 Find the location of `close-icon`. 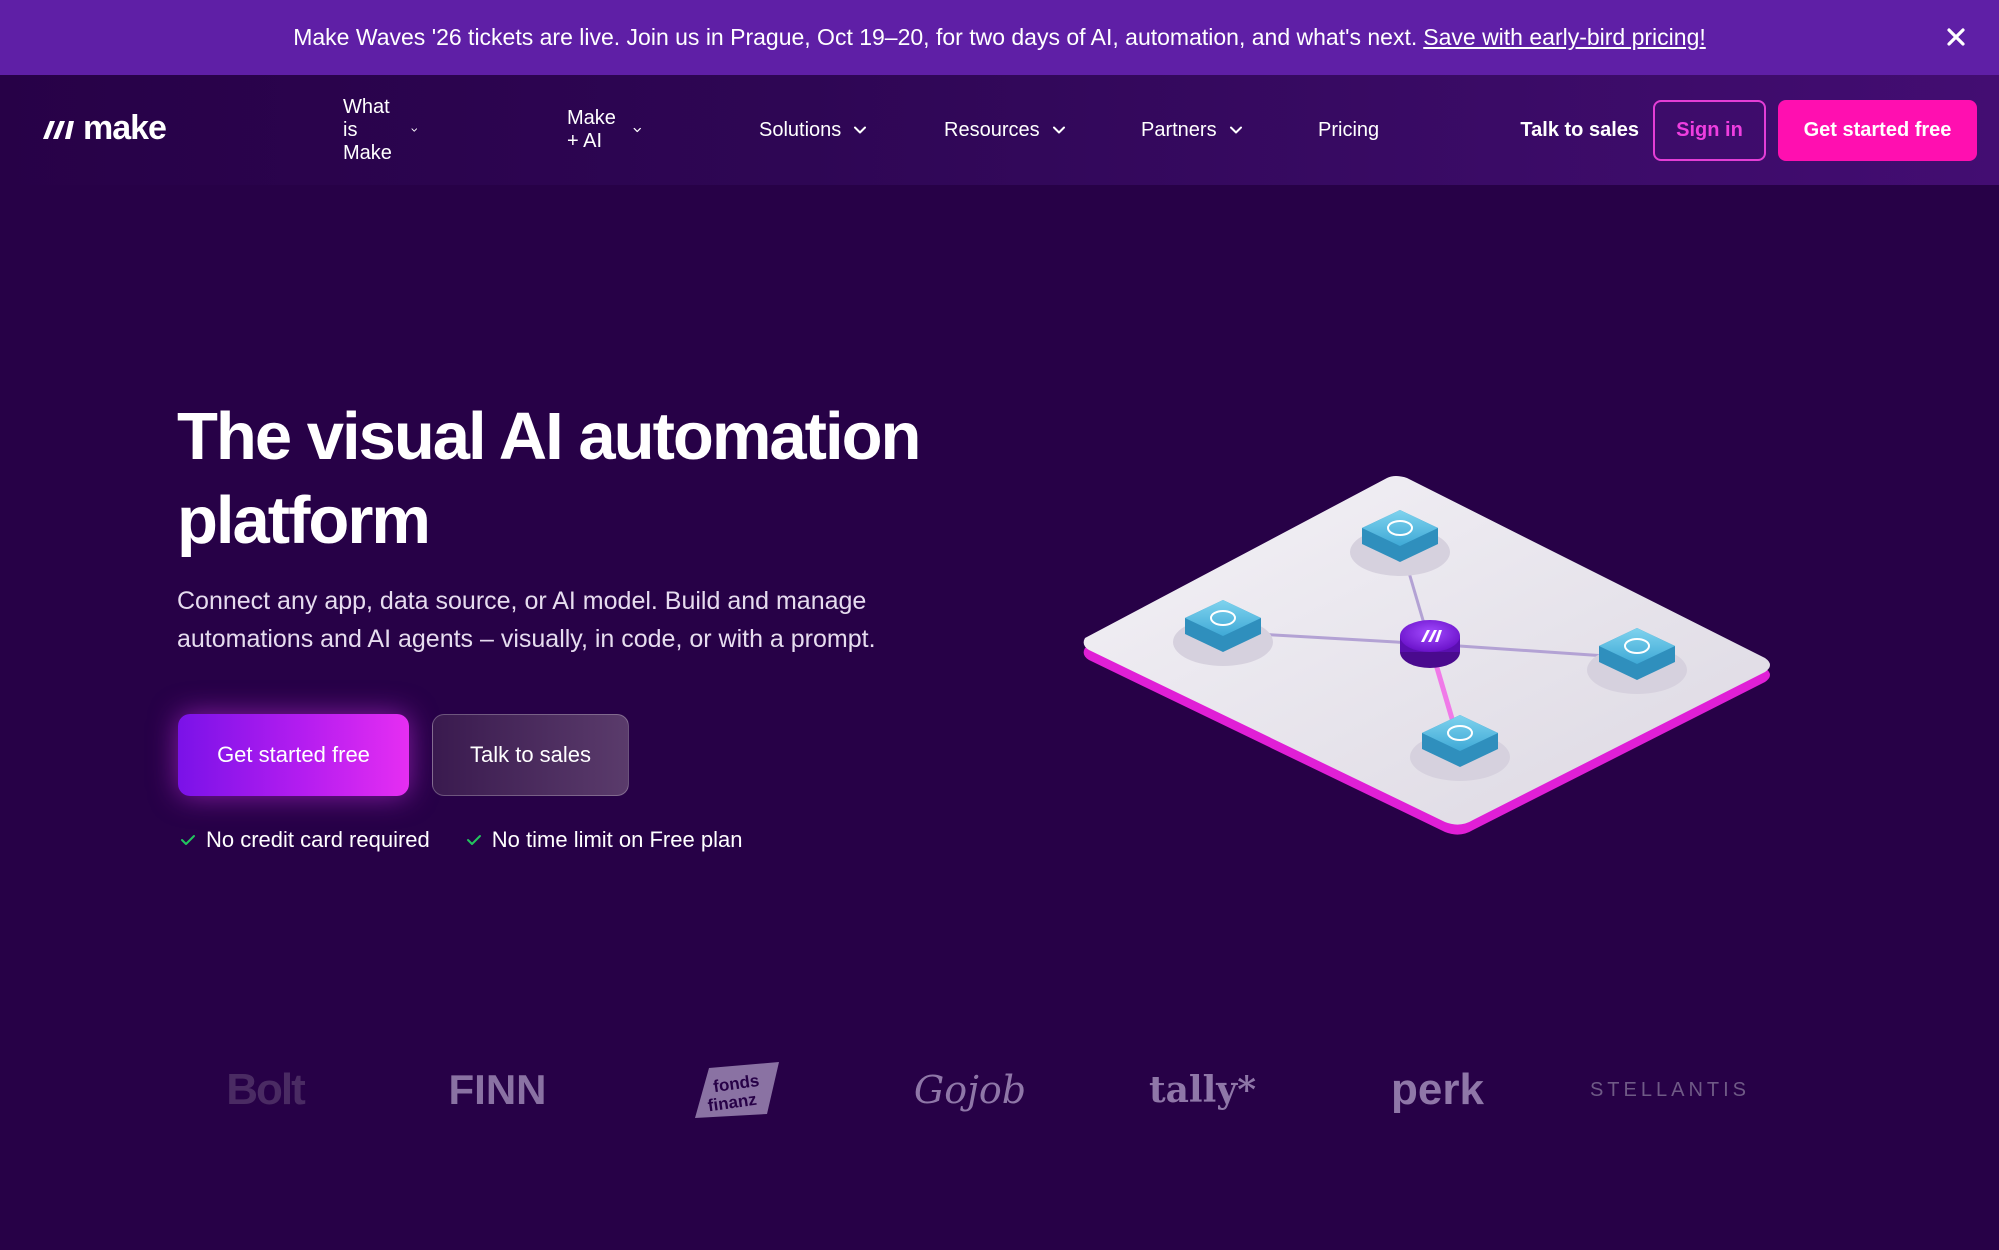

close-icon is located at coordinates (1956, 37).